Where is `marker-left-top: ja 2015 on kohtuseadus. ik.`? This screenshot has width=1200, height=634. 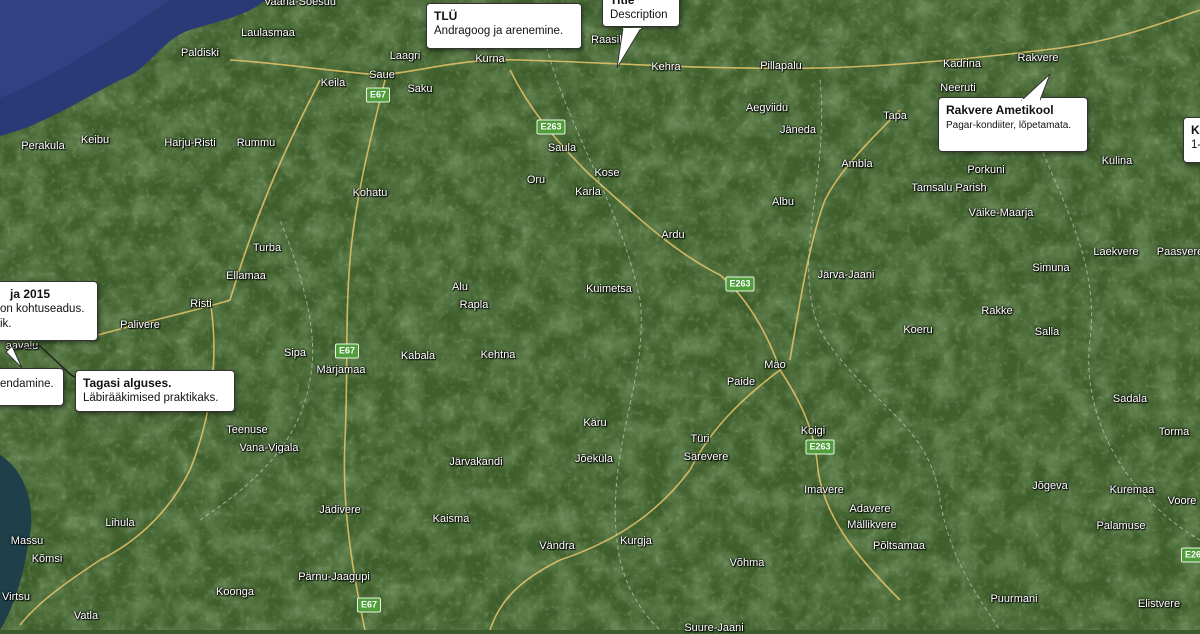
marker-left-top: ja 2015 on kohtuseadus. ik. is located at coordinates (49, 311).